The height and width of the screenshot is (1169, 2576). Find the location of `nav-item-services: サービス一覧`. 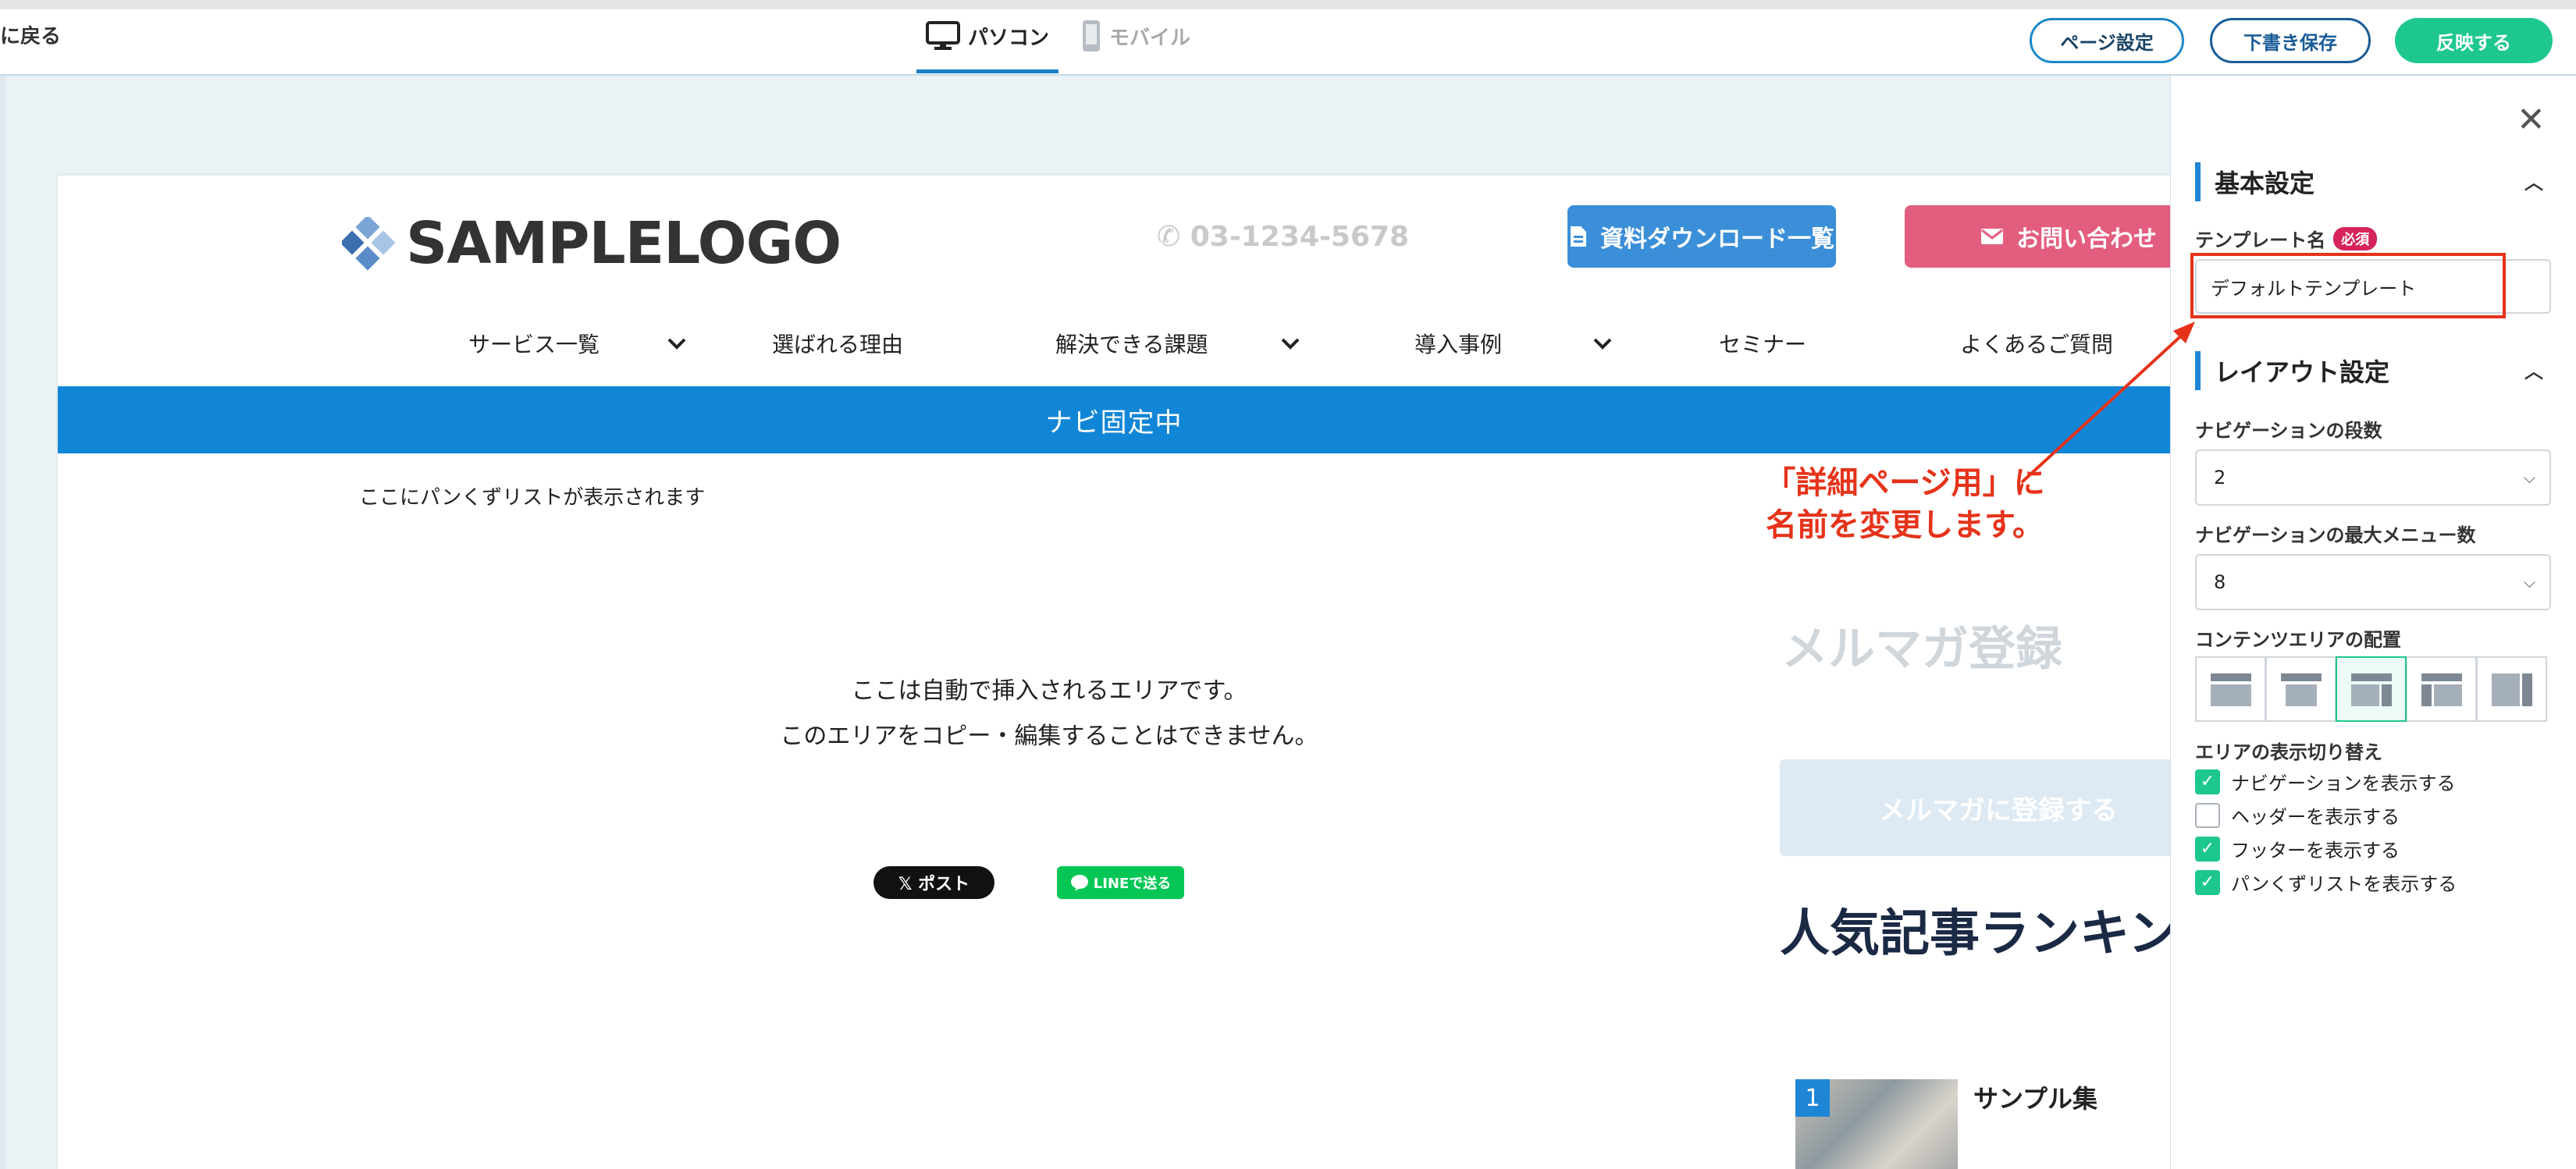

nav-item-services: サービス一覧 is located at coordinates (534, 344).